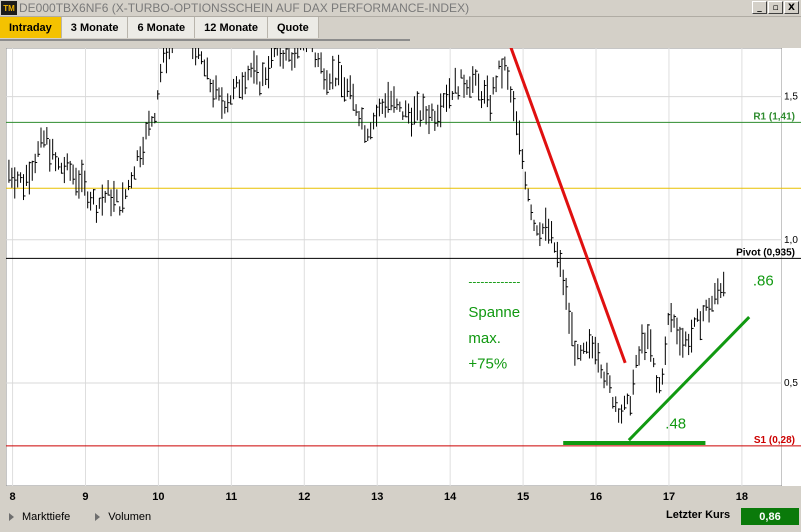  What do you see at coordinates (304, 497) in the screenshot?
I see `x-tick-label: 12` at bounding box center [304, 497].